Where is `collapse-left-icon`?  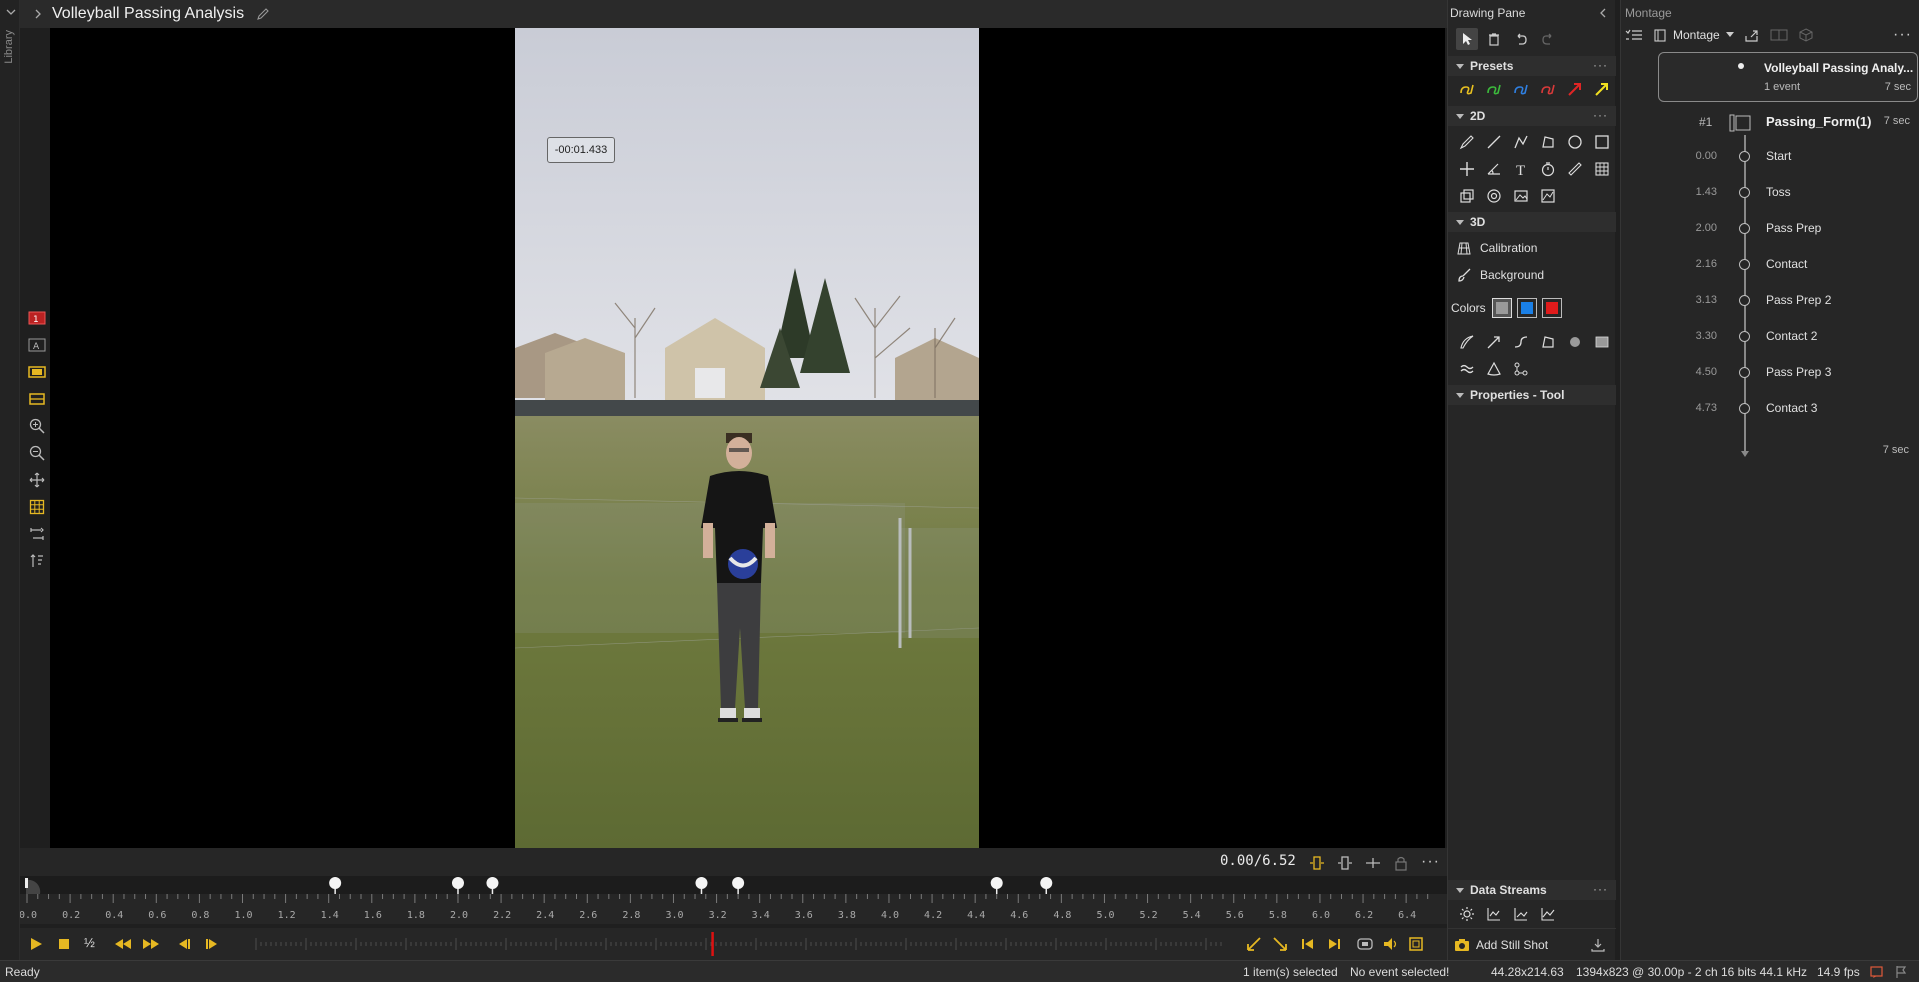
collapse-left-icon is located at coordinates (1603, 13).